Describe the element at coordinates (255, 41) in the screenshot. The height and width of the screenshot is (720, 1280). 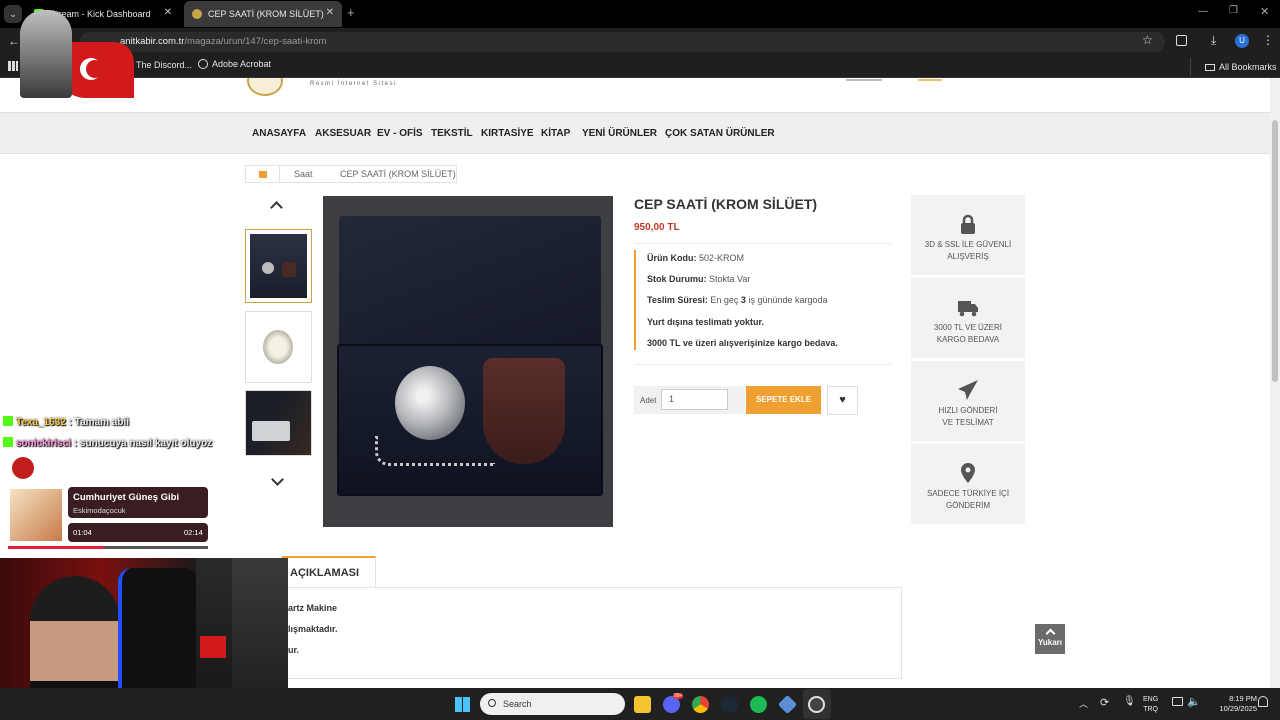
I see `url-path: /magaza/urun/147/cep-saati-krom` at that location.